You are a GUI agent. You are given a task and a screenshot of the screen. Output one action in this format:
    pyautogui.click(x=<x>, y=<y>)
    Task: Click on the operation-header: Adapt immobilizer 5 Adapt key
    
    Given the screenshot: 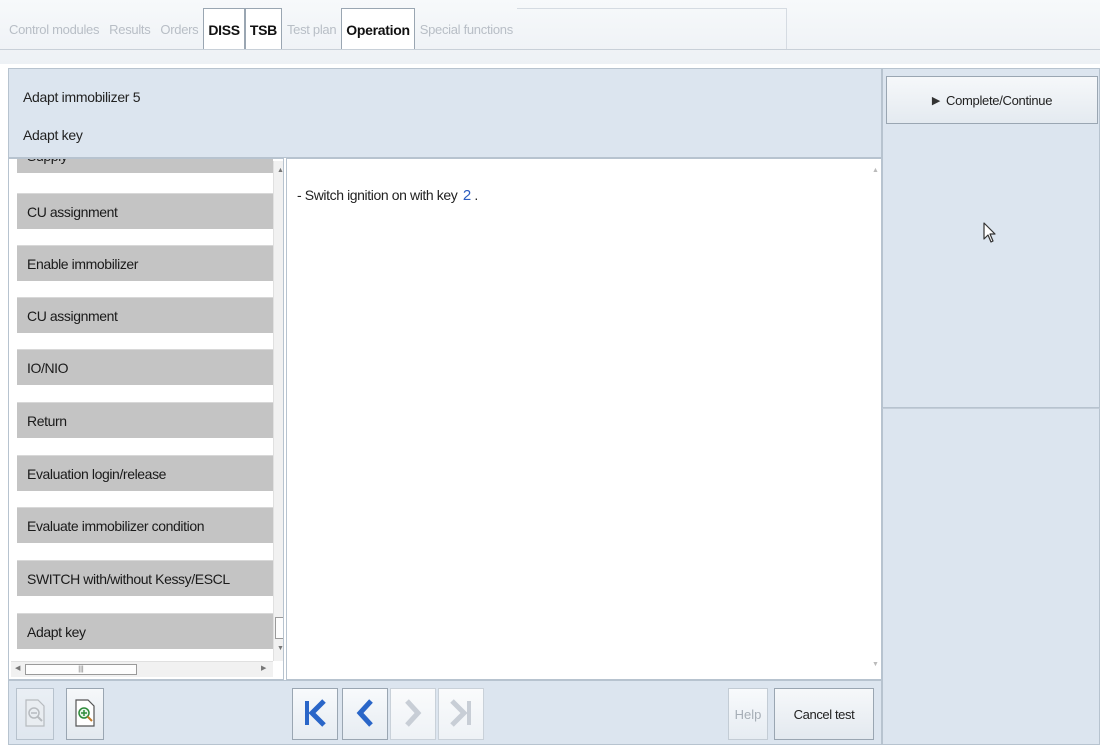 What is the action you would take?
    pyautogui.click(x=445, y=113)
    